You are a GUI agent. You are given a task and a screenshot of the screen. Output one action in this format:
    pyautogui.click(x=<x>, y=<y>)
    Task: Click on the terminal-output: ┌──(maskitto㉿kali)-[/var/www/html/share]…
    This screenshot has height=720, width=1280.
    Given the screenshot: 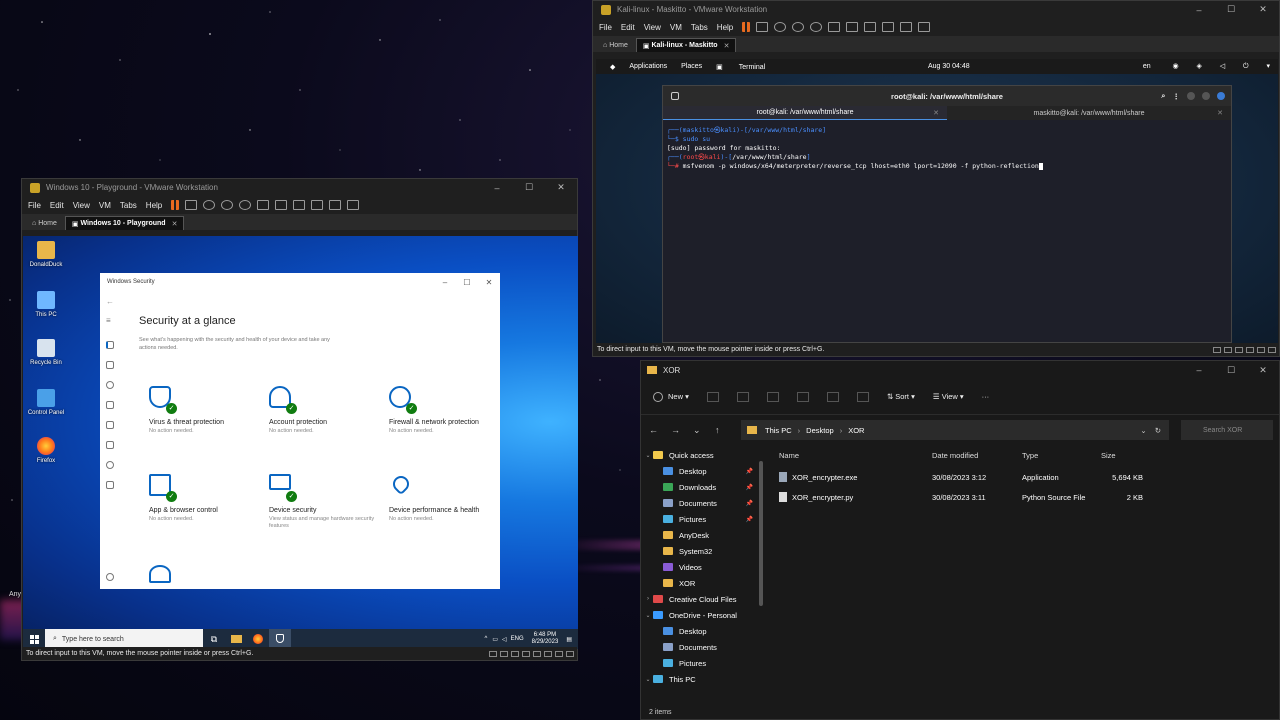 What is the action you would take?
    pyautogui.click(x=947, y=148)
    